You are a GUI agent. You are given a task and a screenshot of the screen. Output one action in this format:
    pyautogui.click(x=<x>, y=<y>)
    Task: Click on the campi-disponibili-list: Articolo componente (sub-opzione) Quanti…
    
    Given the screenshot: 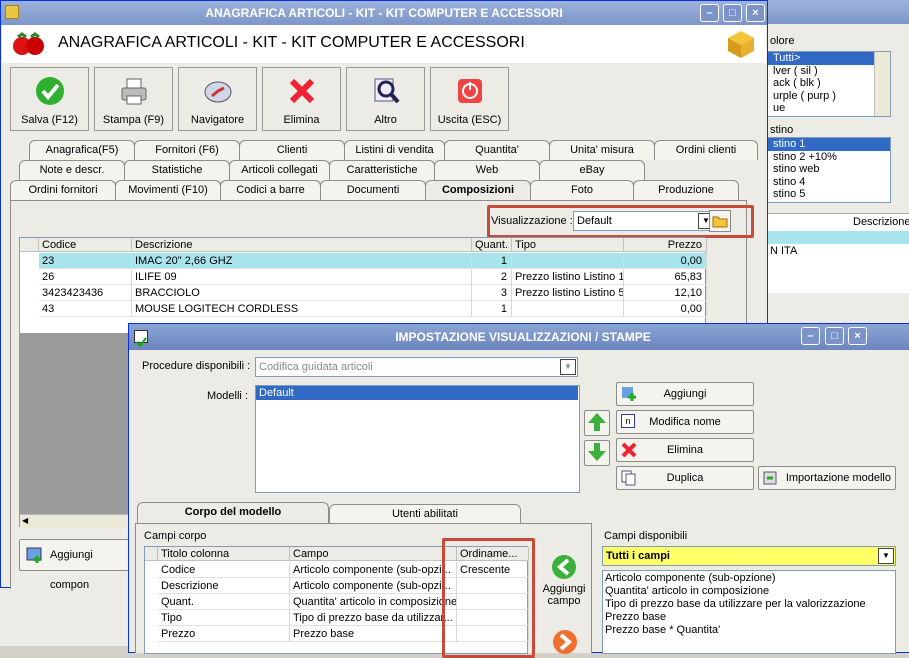 What is the action you would take?
    pyautogui.click(x=749, y=612)
    